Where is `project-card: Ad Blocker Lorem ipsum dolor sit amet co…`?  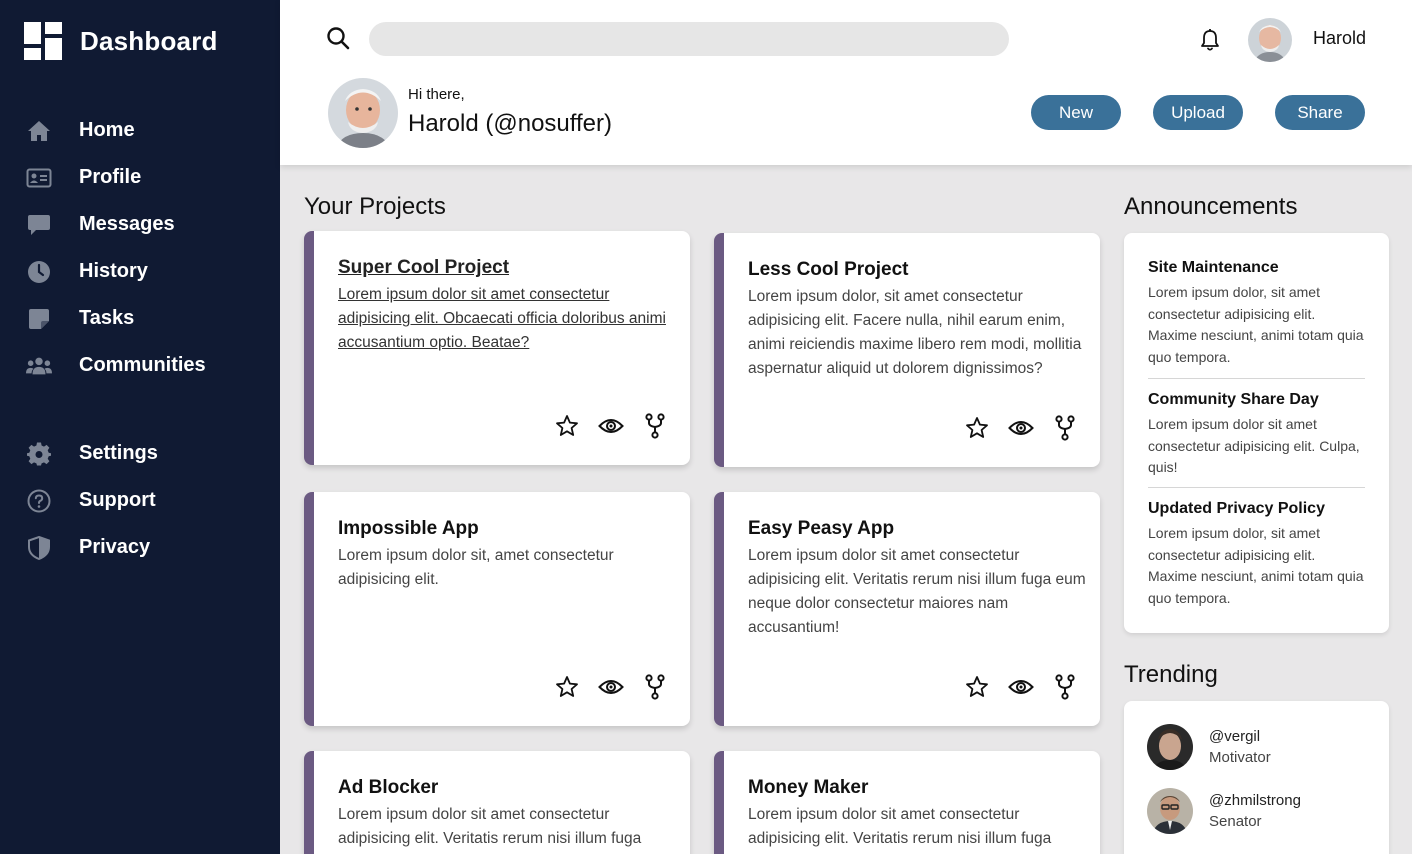 project-card: Ad Blocker Lorem ipsum dolor sit amet co… is located at coordinates (497, 802).